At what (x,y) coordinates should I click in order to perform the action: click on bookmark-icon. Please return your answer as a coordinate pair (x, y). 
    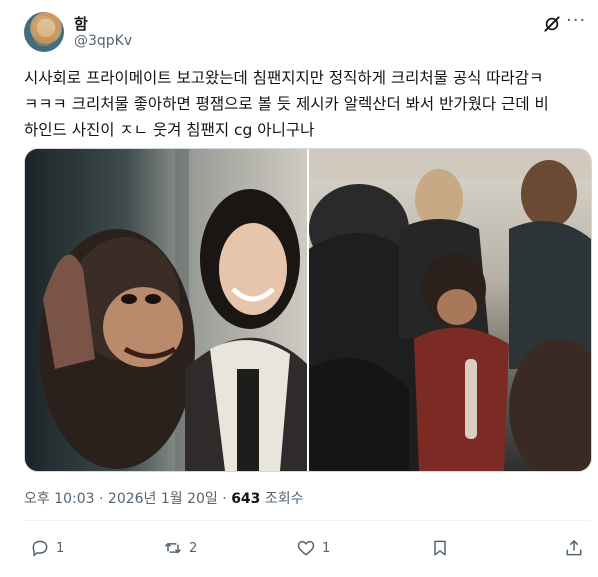
    Looking at the image, I should click on (440, 548).